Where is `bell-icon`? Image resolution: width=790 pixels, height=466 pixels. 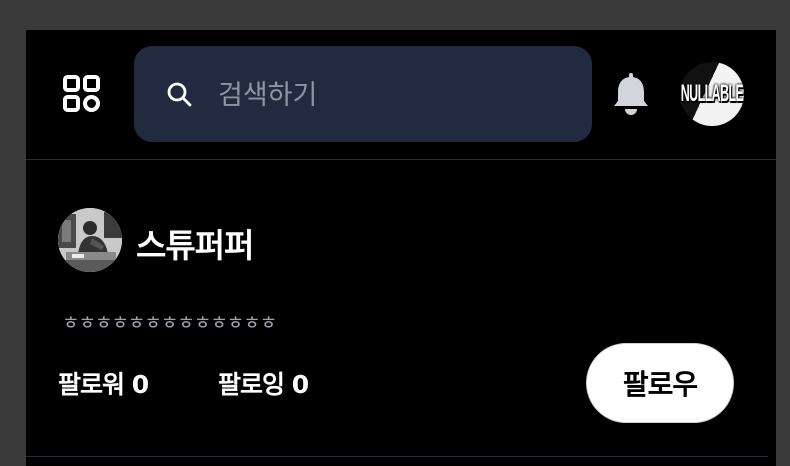 bell-icon is located at coordinates (631, 94).